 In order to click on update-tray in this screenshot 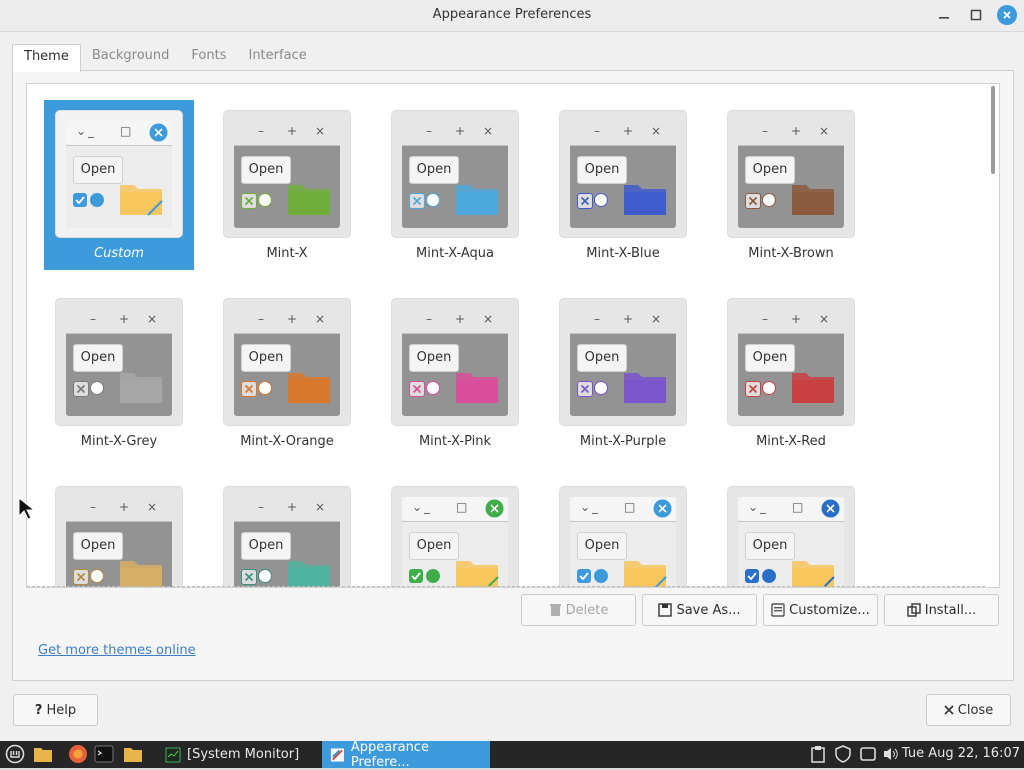, I will do `click(843, 754)`.